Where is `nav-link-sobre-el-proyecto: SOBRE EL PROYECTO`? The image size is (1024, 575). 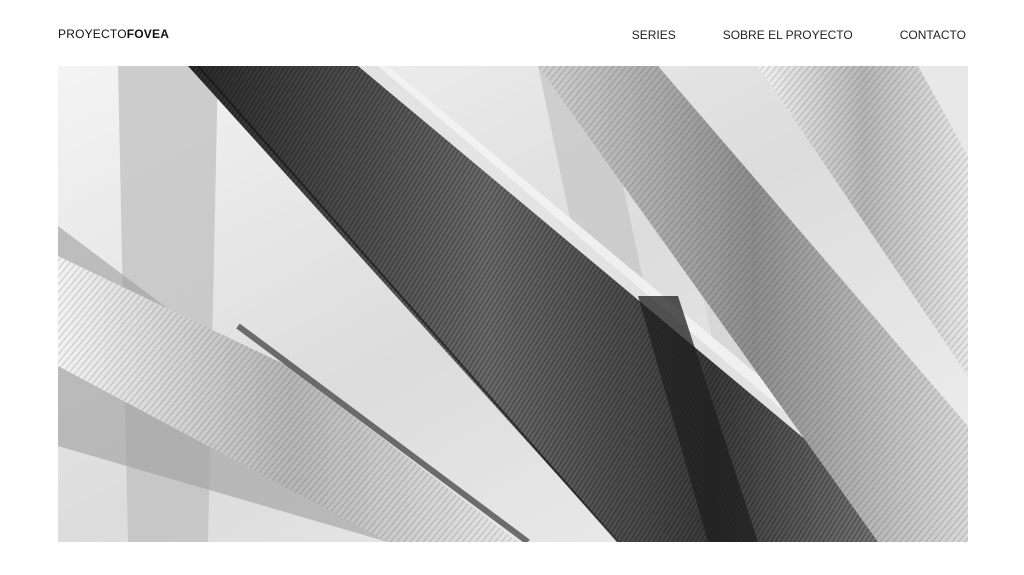 nav-link-sobre-el-proyecto: SOBRE EL PROYECTO is located at coordinates (788, 35).